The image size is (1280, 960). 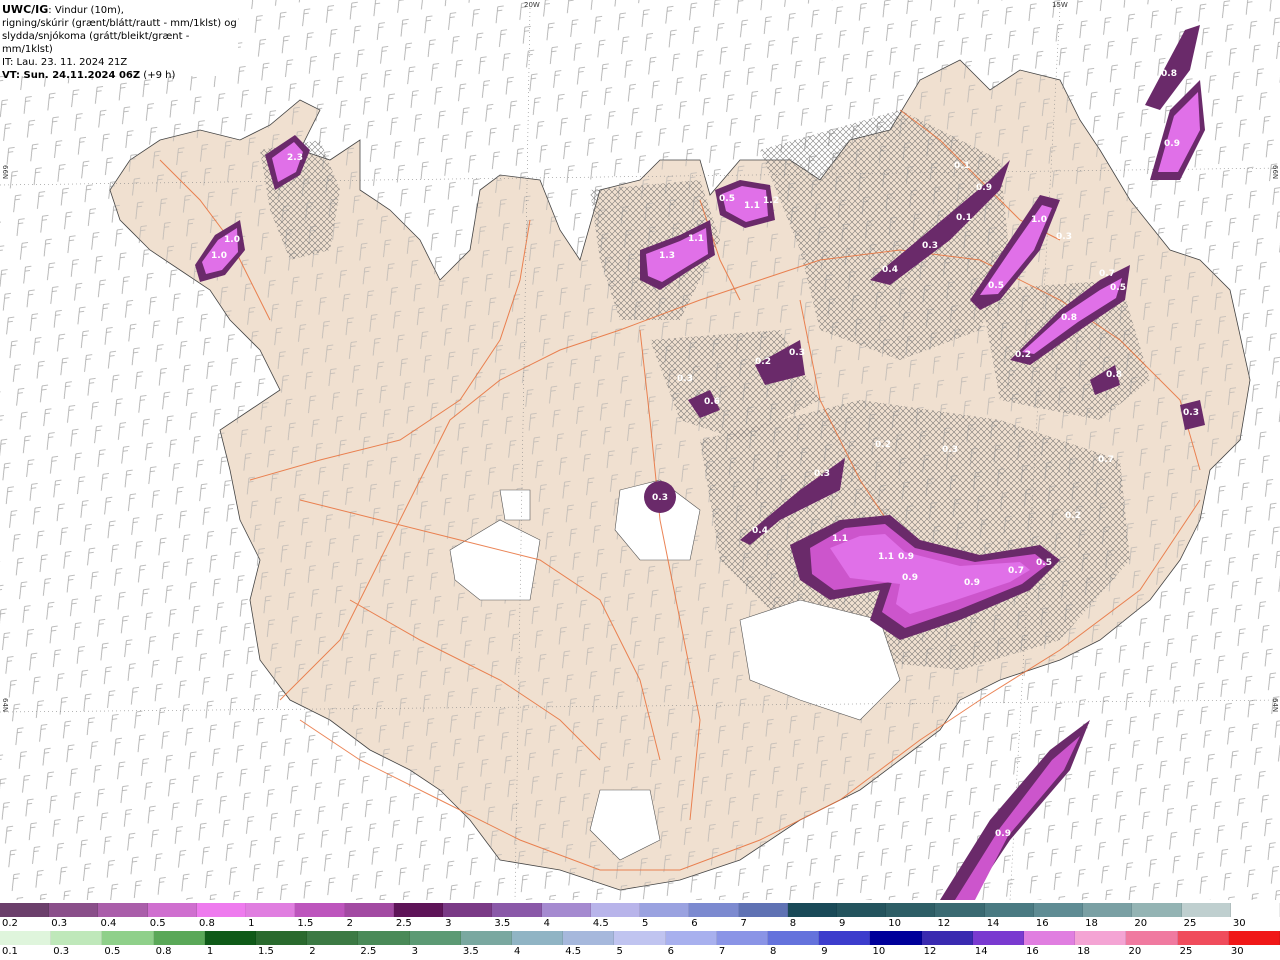 What do you see at coordinates (771, 201) in the screenshot?
I see `precip-label: 1.2` at bounding box center [771, 201].